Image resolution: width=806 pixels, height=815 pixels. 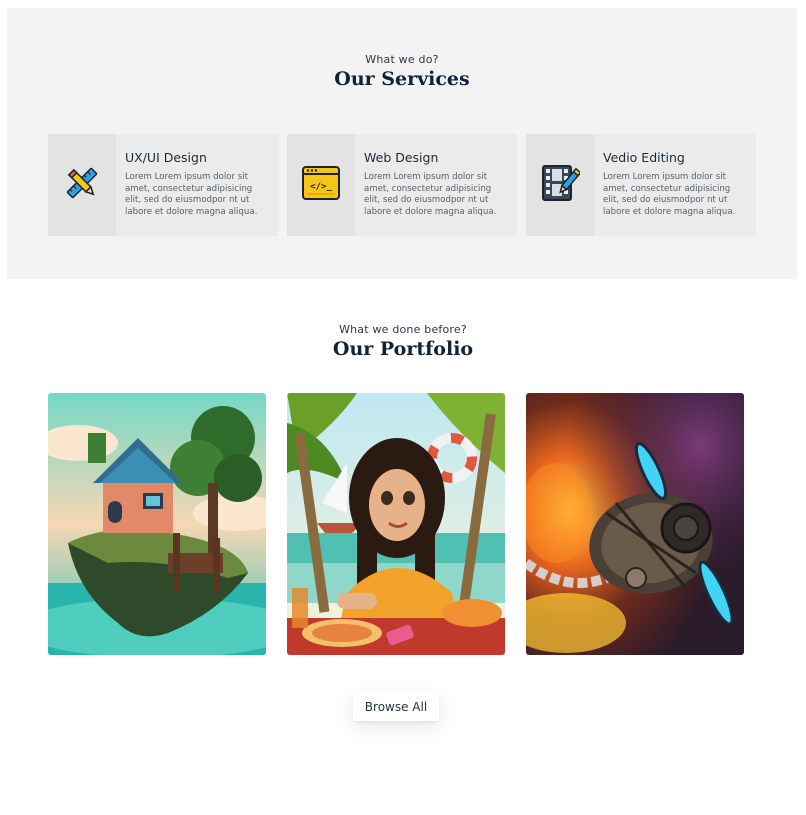 What do you see at coordinates (401, 157) in the screenshot?
I see `service-title: Web Design` at bounding box center [401, 157].